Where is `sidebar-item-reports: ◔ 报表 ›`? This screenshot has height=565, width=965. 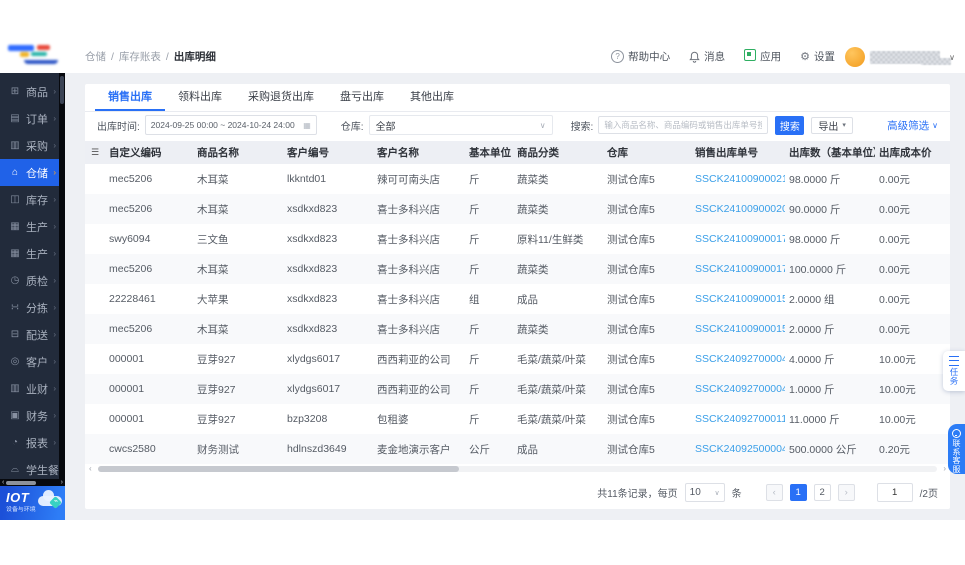 sidebar-item-reports: ◔ 报表 › is located at coordinates (32, 442).